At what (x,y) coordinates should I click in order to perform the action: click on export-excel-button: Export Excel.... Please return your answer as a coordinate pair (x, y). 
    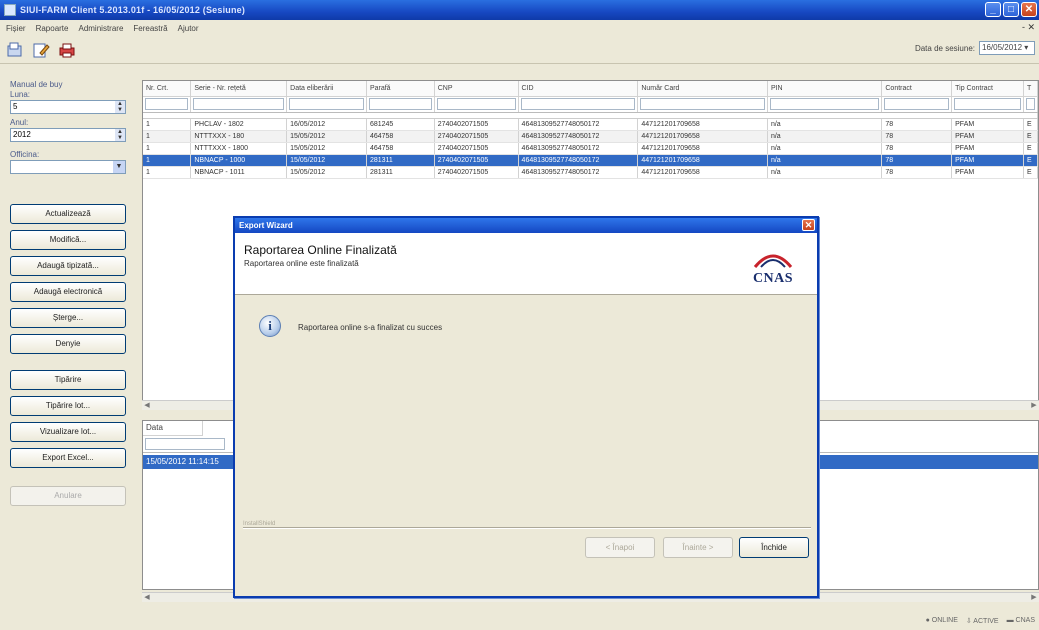
    Looking at the image, I should click on (68, 458).